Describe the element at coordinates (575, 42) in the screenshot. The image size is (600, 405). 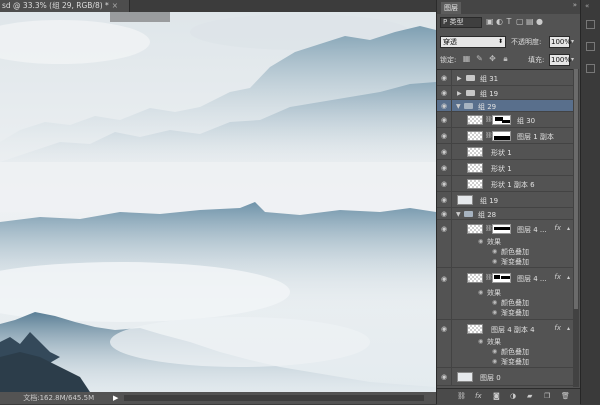
I see `opacity-slider-arrow-icon: ▾` at that location.